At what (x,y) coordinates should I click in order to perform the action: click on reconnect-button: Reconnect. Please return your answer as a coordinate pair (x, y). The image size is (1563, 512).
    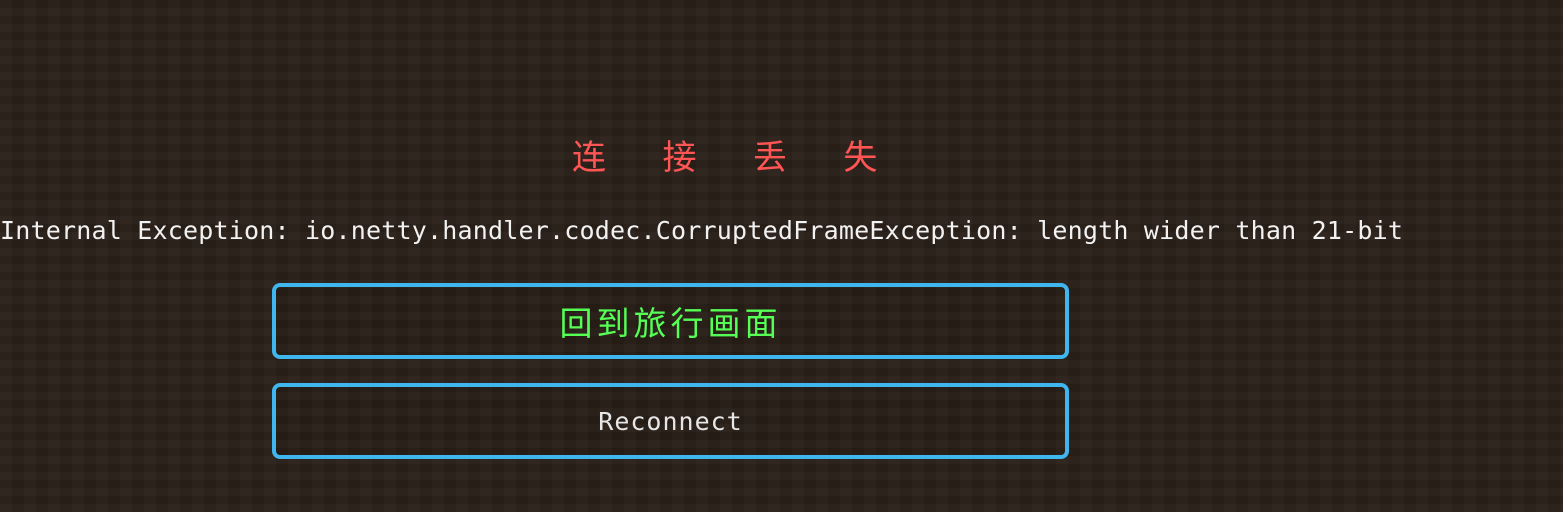
    Looking at the image, I should click on (670, 421).